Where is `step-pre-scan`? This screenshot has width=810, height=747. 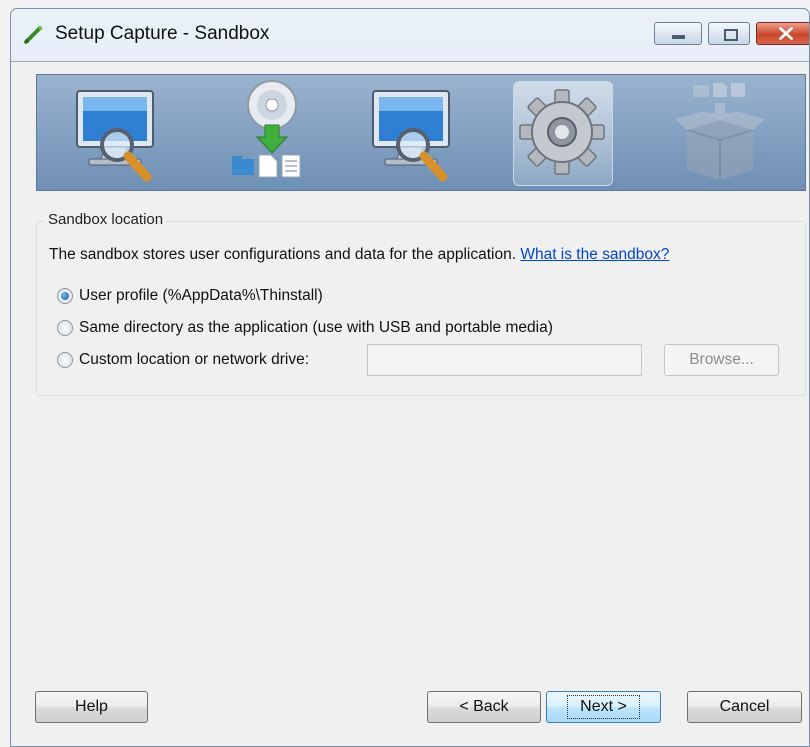 step-pre-scan is located at coordinates (114, 132).